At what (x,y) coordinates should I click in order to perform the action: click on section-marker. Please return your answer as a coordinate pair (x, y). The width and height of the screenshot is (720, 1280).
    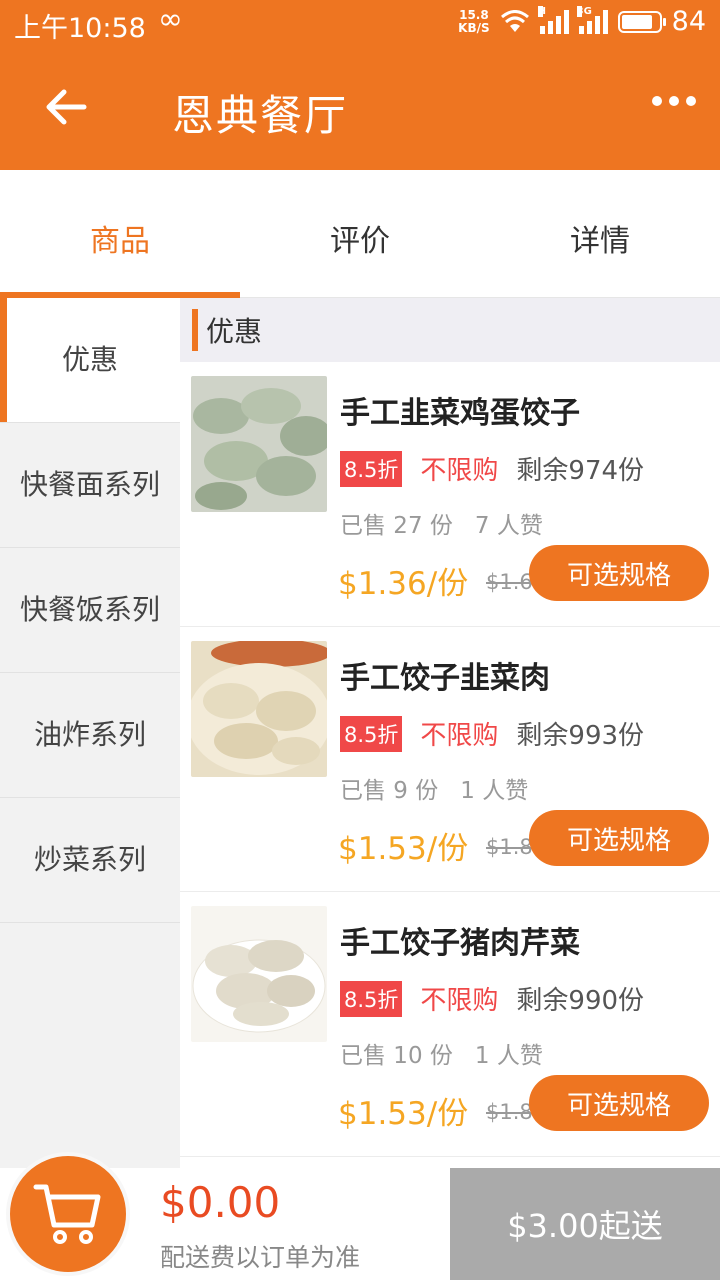
    Looking at the image, I should click on (195, 330).